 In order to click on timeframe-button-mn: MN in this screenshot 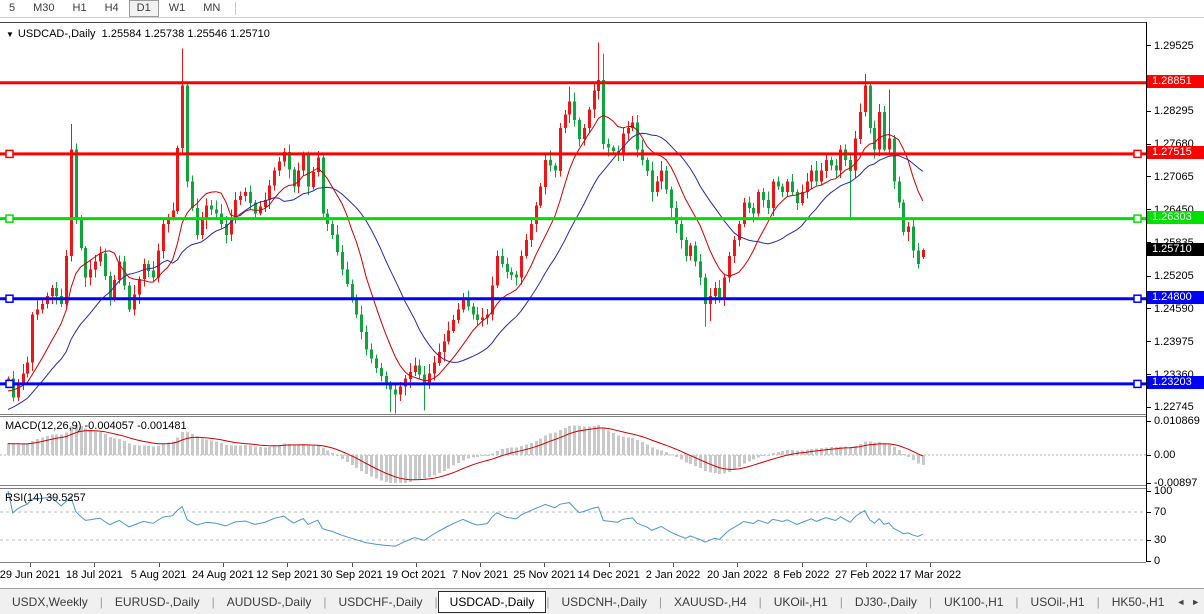, I will do `click(211, 8)`.